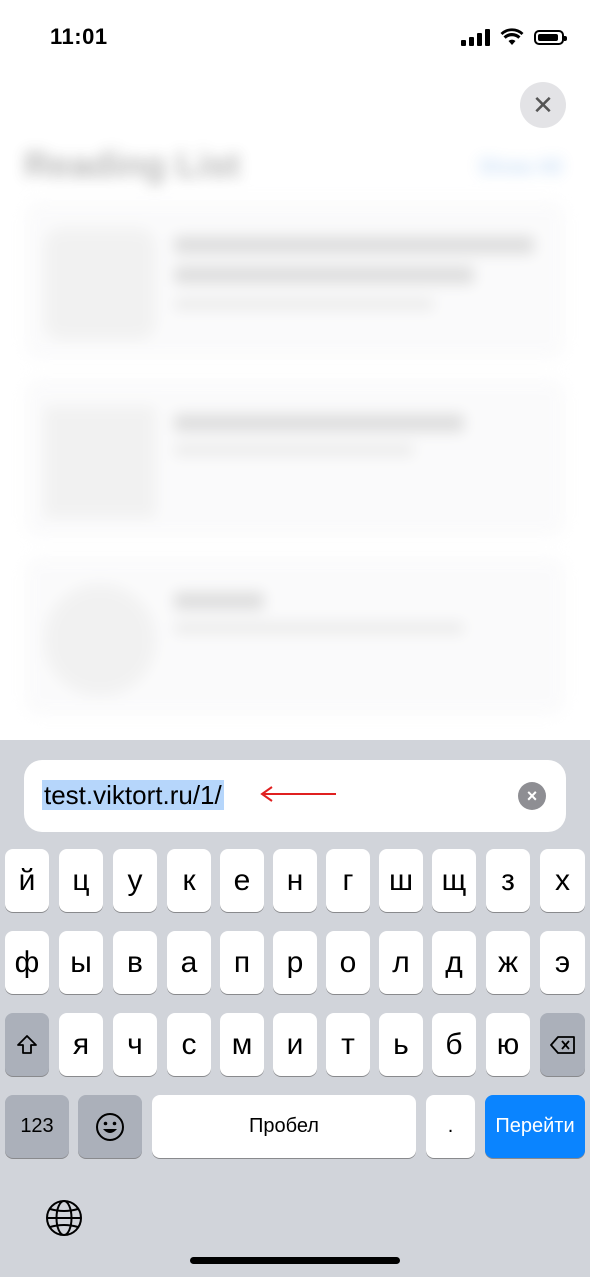 This screenshot has width=590, height=1277. Describe the element at coordinates (562, 880) in the screenshot. I see `key-letter: х` at that location.